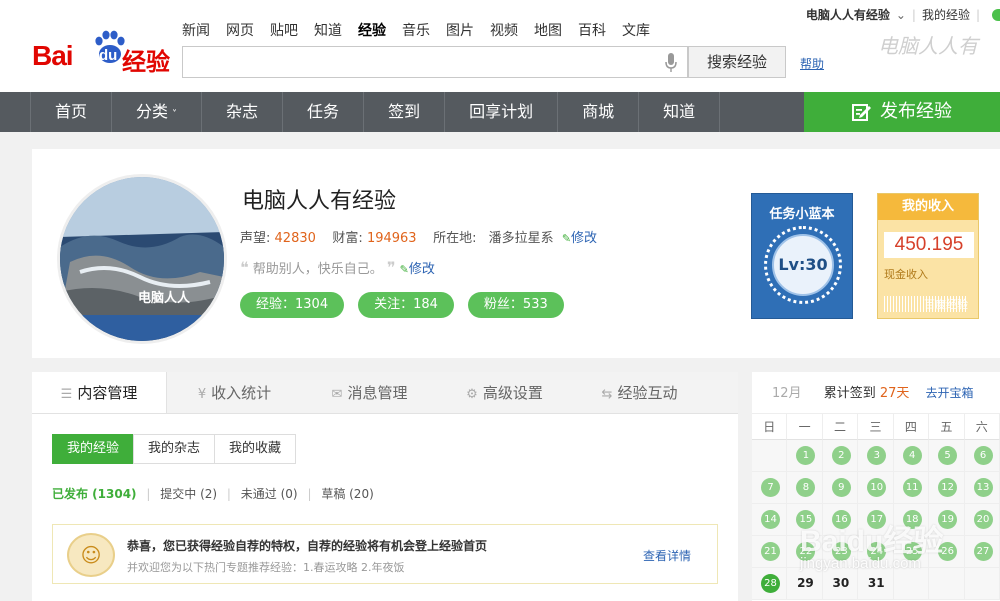 The image size is (1000, 601). I want to click on calendar-day-cell: 31, so click(876, 584).